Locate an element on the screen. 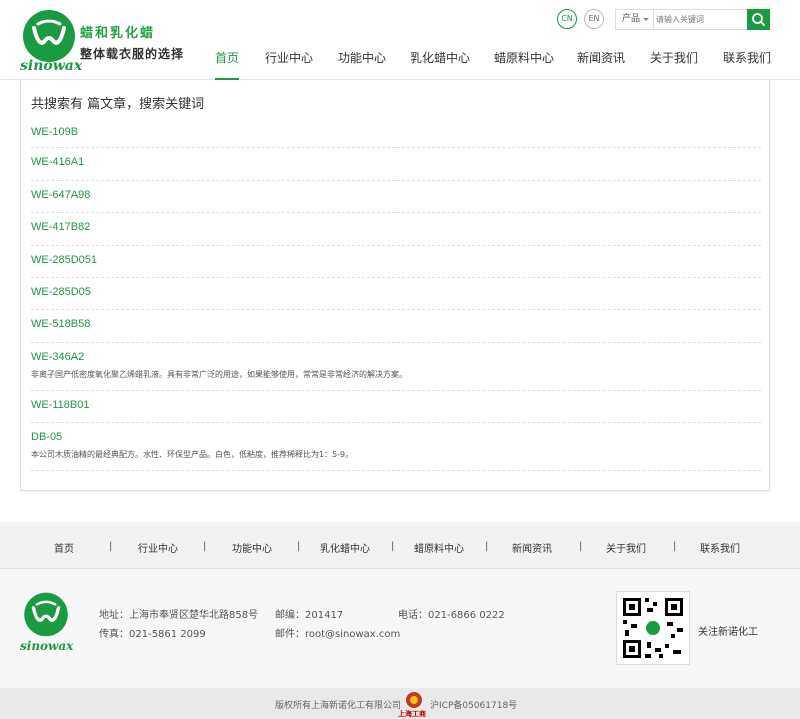  icp-link: 沪ICP备05061718号 is located at coordinates (473, 704).